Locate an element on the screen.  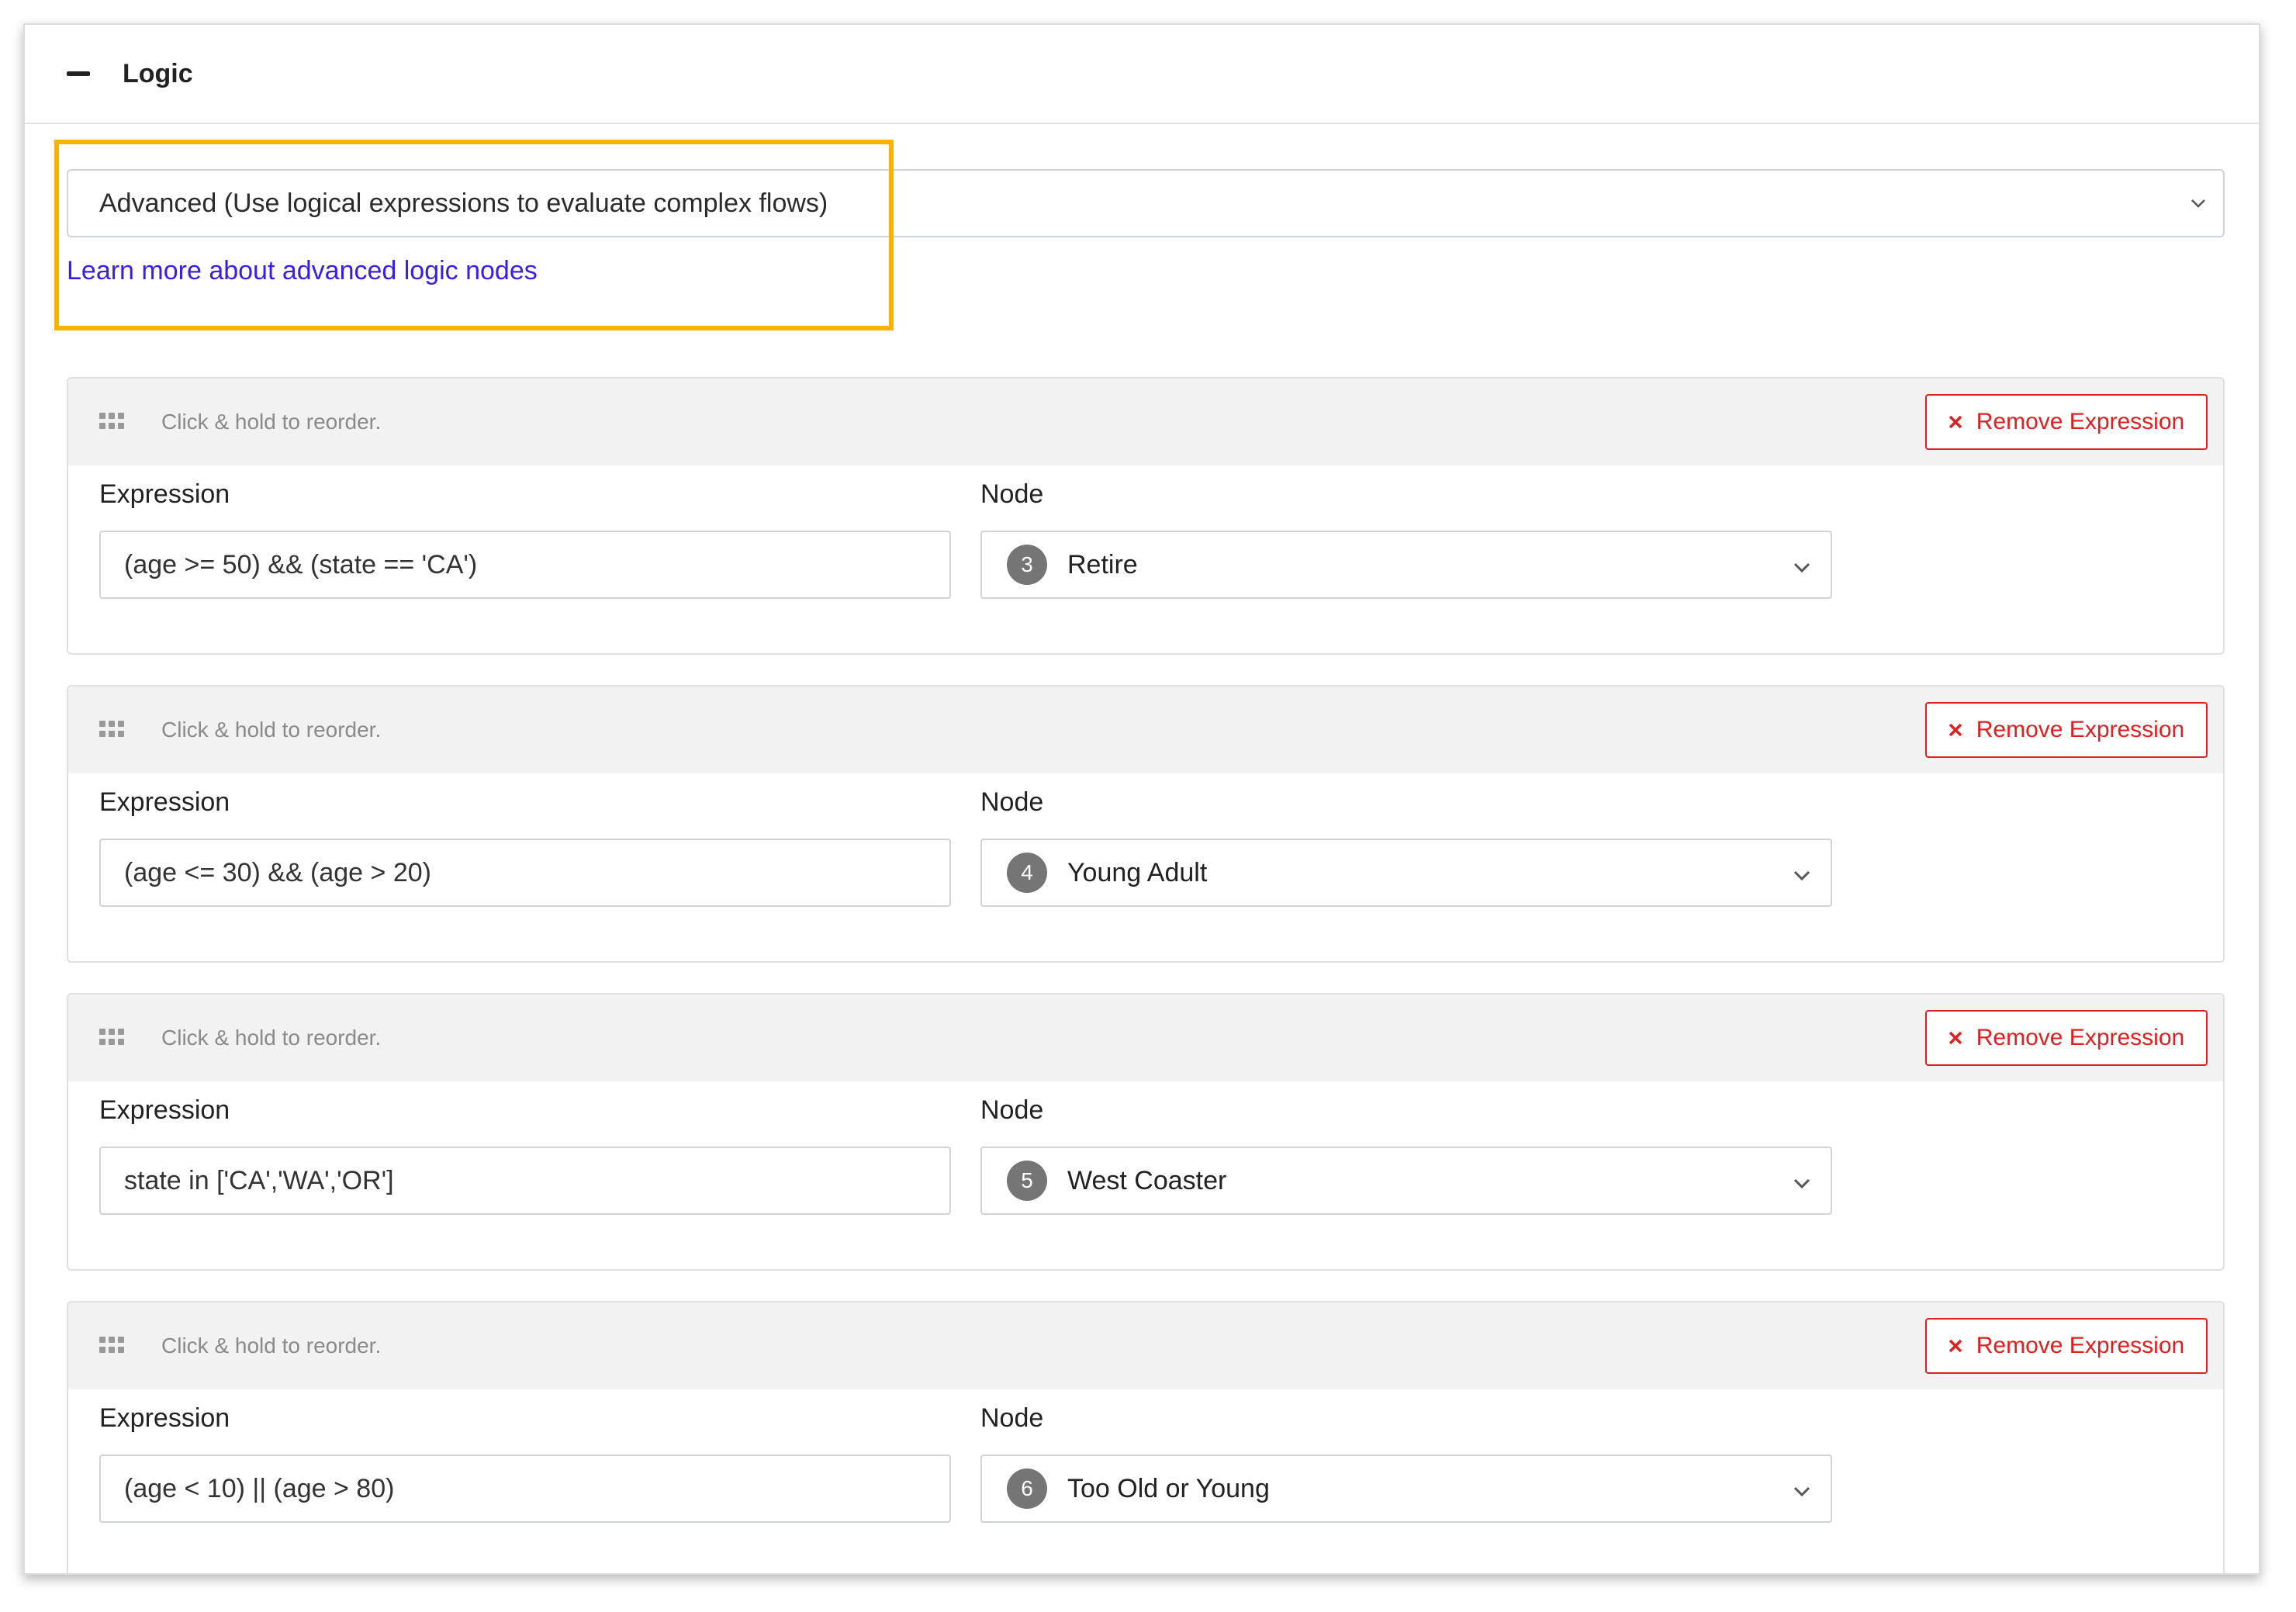
node-number-badge: 4 is located at coordinates (1027, 873).